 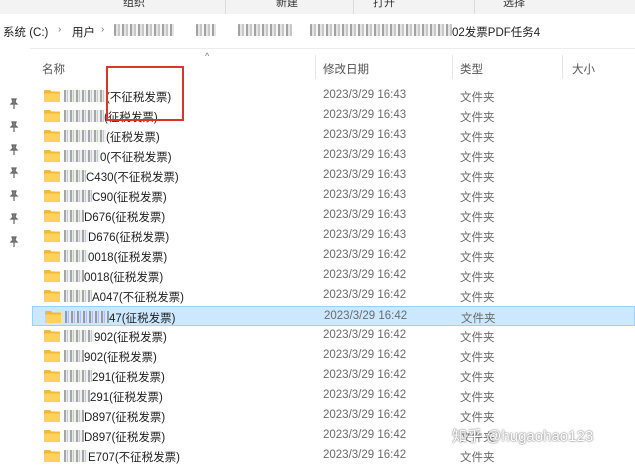 What do you see at coordinates (142, 319) in the screenshot?
I see `folder-name: 47(征税发票)` at bounding box center [142, 319].